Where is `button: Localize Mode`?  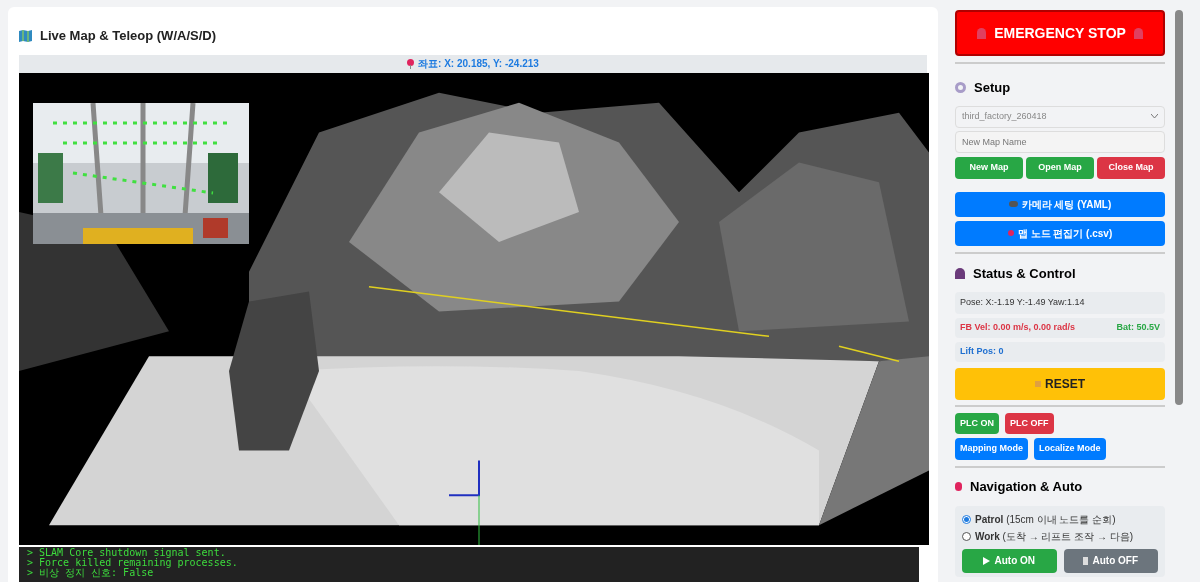 button: Localize Mode is located at coordinates (1070, 449).